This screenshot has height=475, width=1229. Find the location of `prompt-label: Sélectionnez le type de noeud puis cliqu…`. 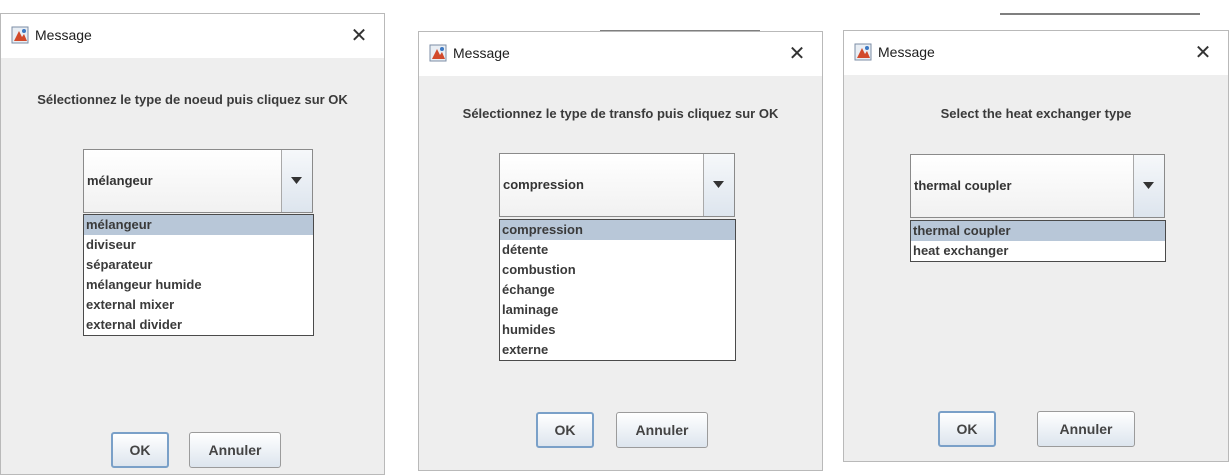

prompt-label: Sélectionnez le type de noeud puis cliqu… is located at coordinates (192, 99).